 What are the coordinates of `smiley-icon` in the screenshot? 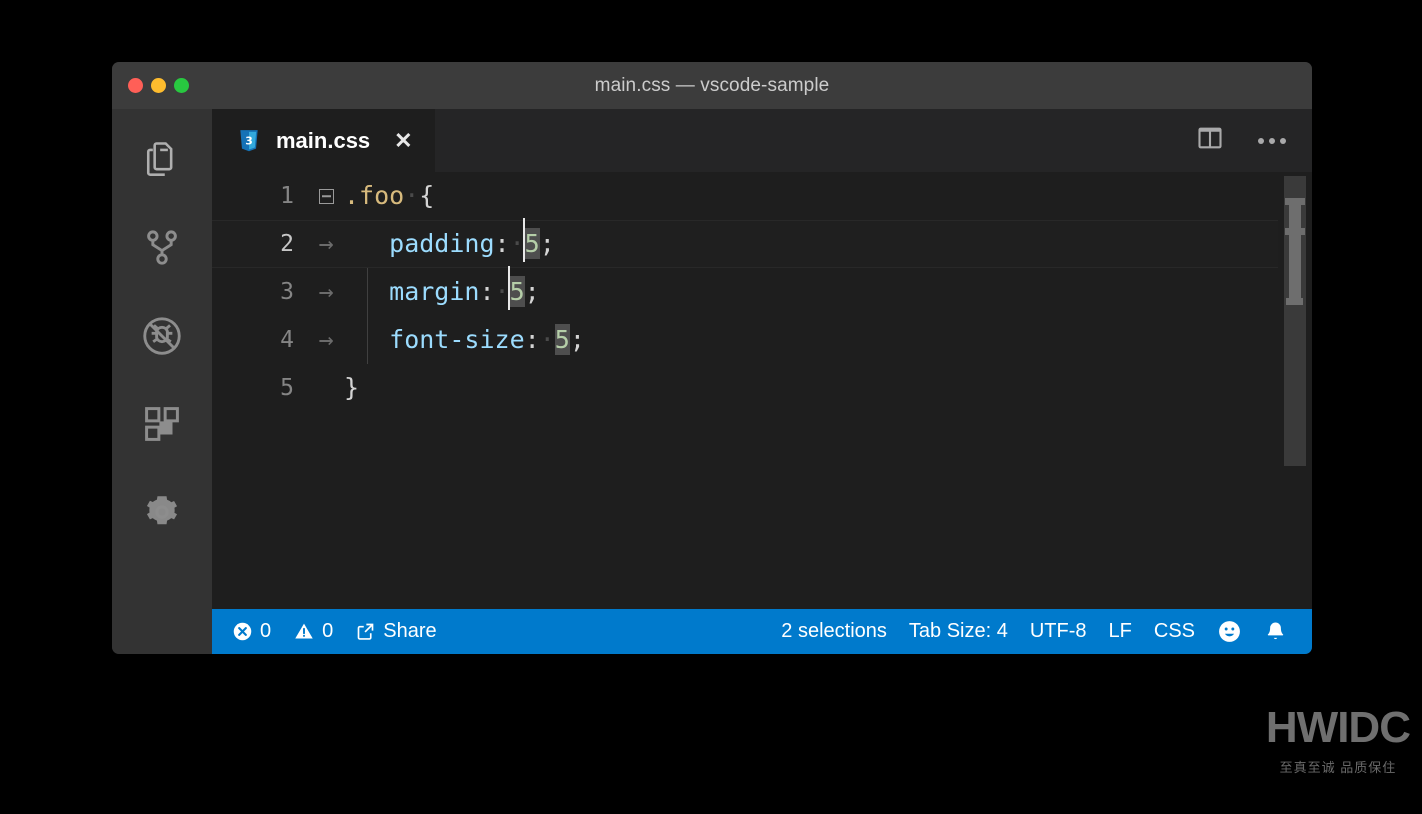 It's located at (1229, 631).